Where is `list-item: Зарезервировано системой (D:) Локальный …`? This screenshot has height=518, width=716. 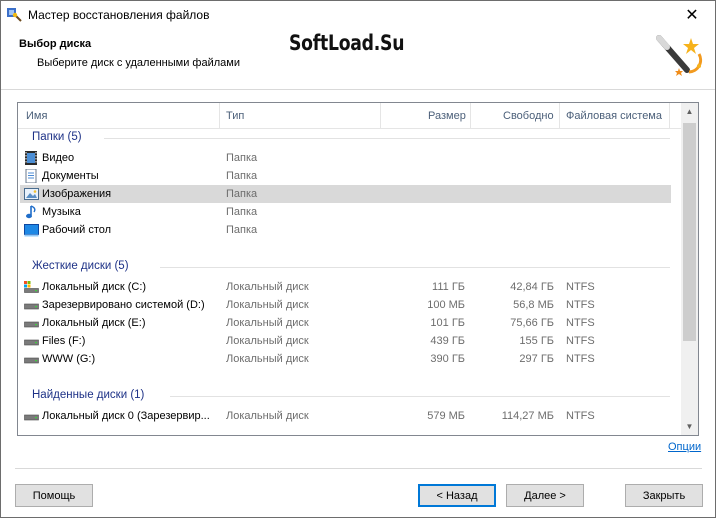
list-item: Зарезервировано системой (D:) Локальный … is located at coordinates (345, 305).